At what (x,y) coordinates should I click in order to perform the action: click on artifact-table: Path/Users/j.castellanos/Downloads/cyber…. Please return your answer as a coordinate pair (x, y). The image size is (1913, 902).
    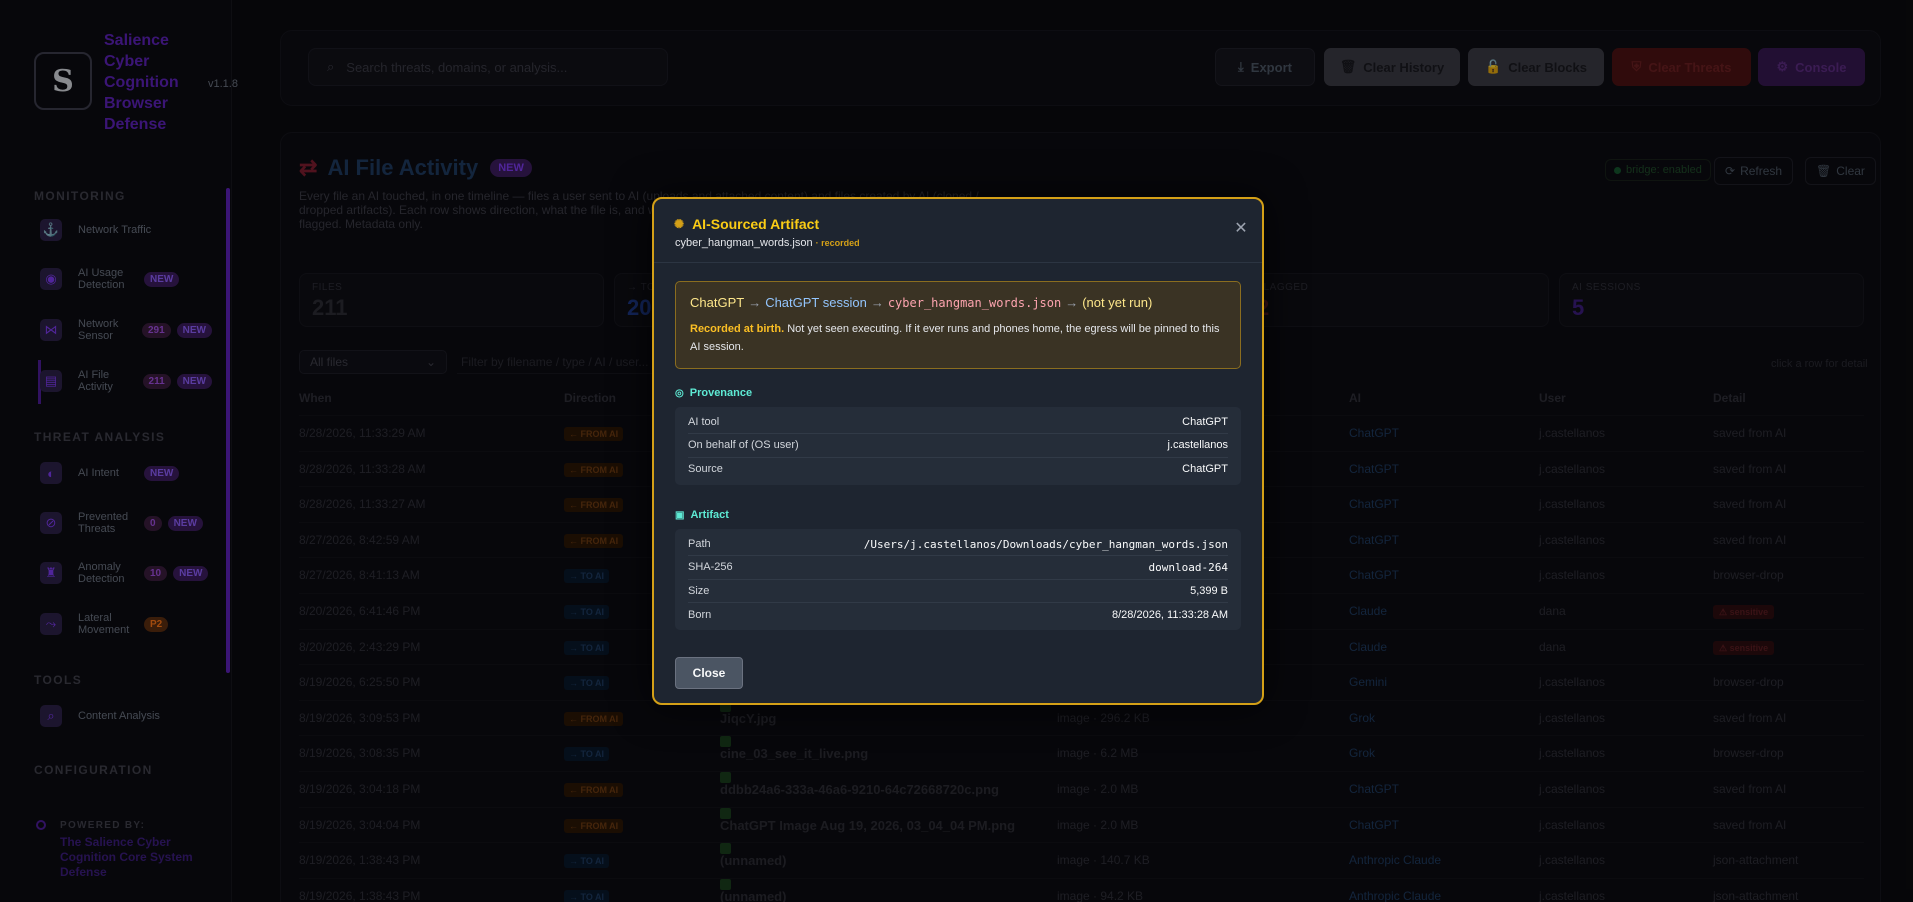
    Looking at the image, I should click on (958, 580).